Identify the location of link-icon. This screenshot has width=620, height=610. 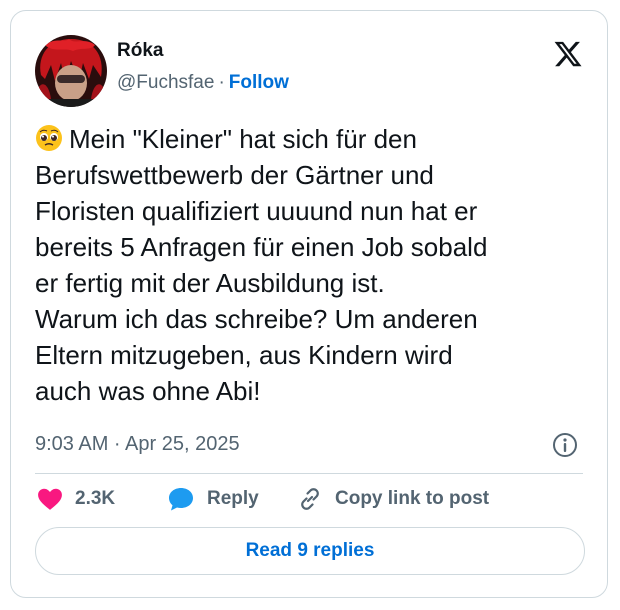
(310, 499).